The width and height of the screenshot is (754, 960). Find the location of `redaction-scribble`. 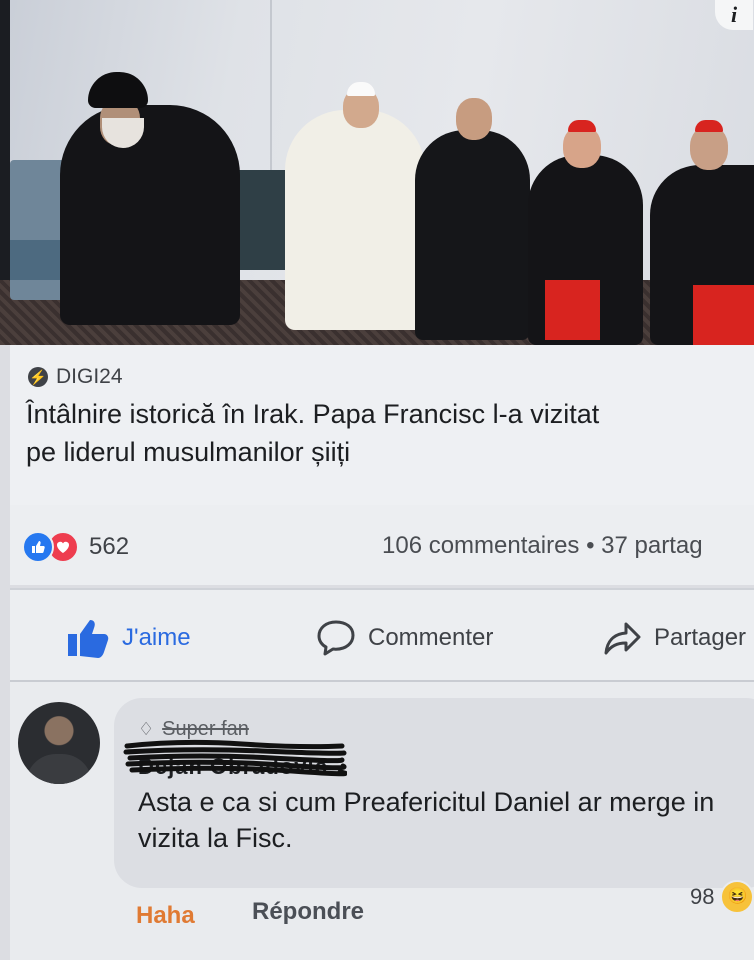

redaction-scribble is located at coordinates (235, 758).